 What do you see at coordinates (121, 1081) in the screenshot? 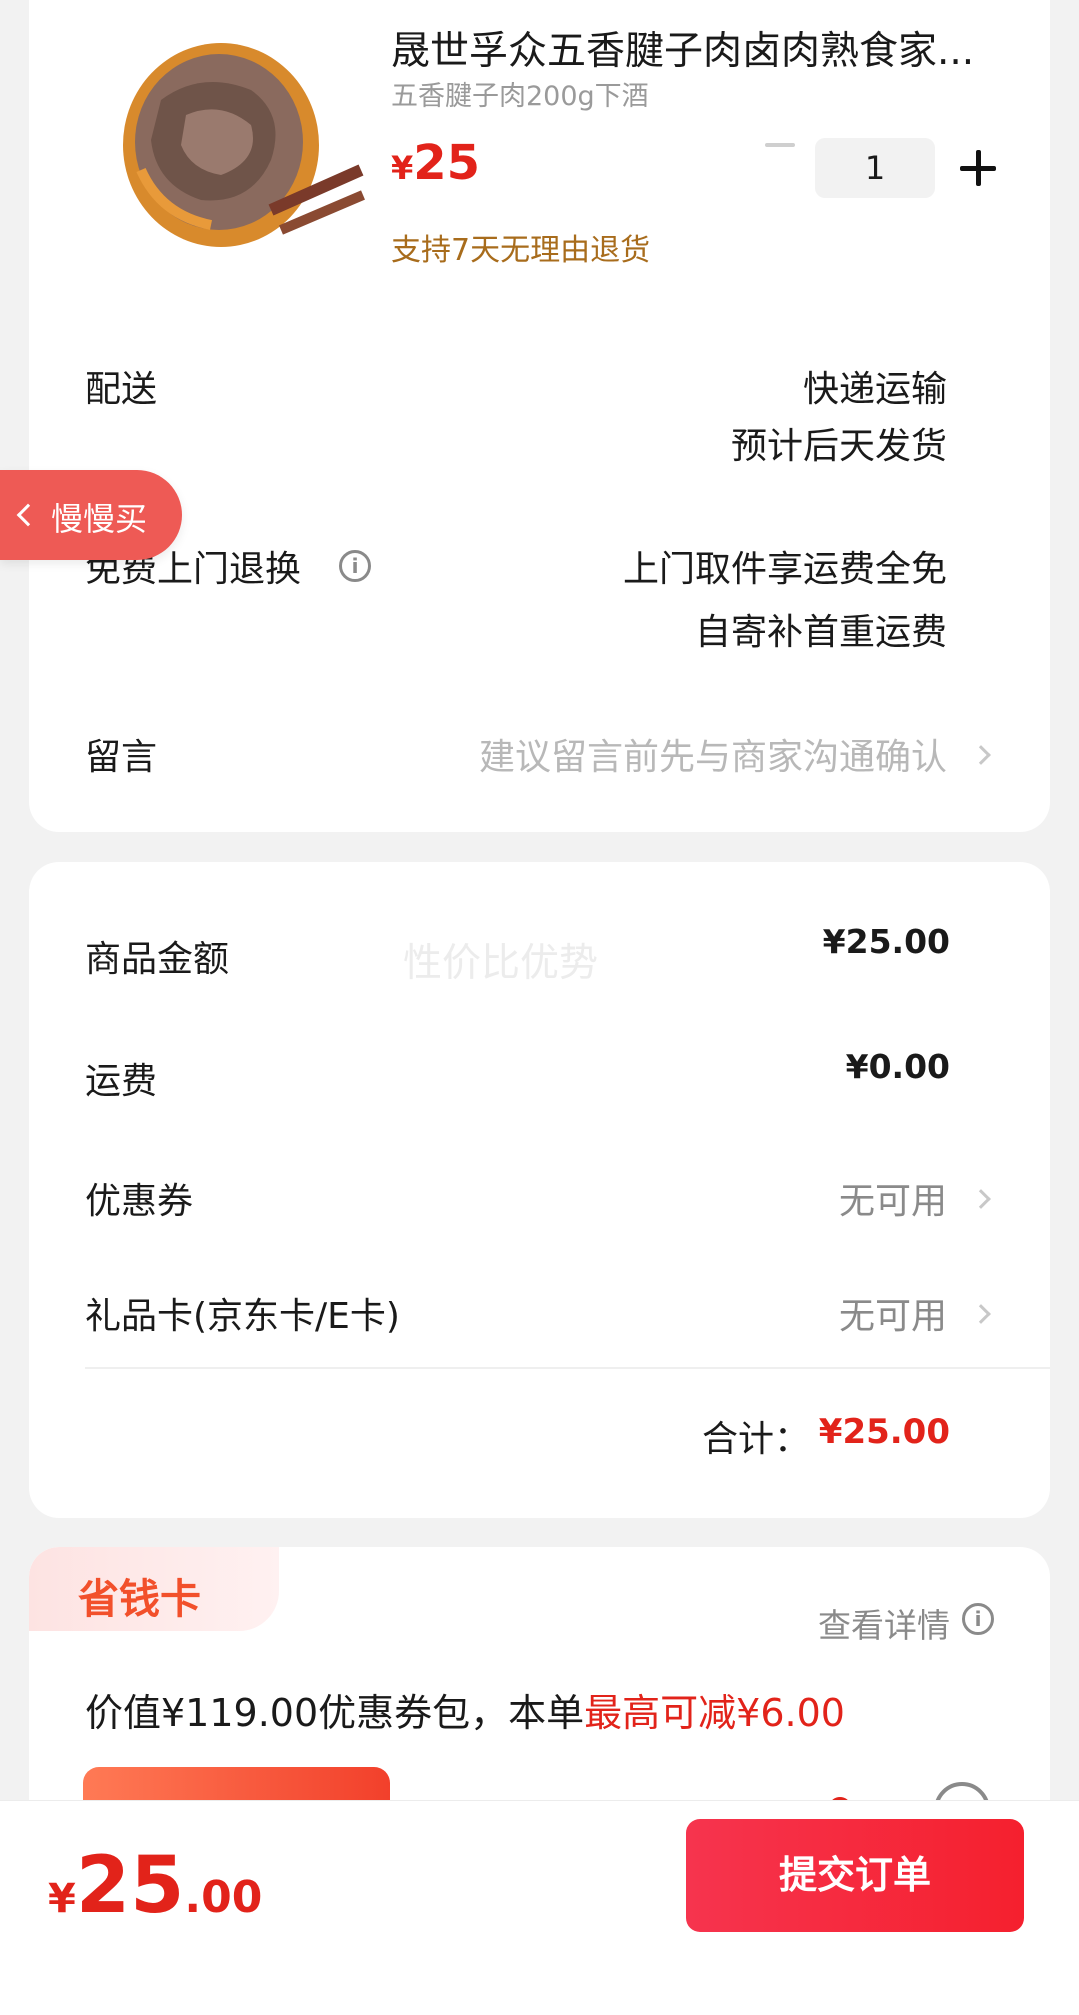
I see `shipping-label: 运费` at bounding box center [121, 1081].